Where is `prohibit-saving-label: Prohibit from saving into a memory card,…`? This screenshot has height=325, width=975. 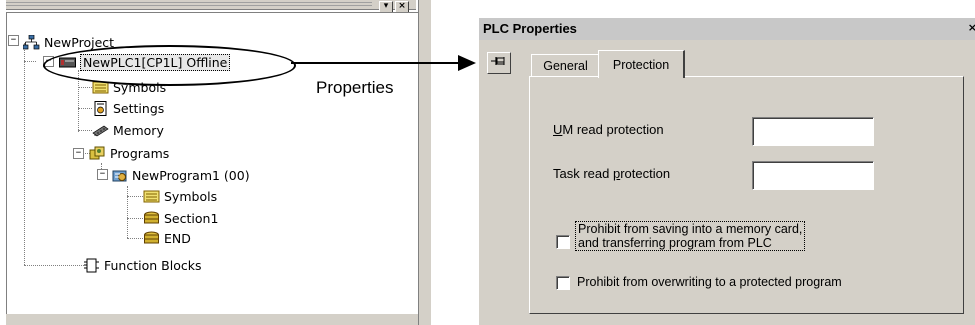
prohibit-saving-label: Prohibit from saving into a memory card,… is located at coordinates (690, 236).